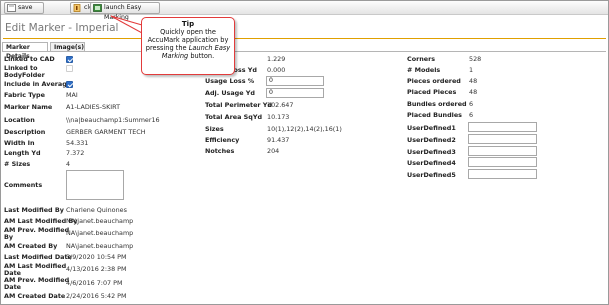 The height and width of the screenshot is (305, 609). What do you see at coordinates (431, 163) in the screenshot?
I see `userdefined4-label: UserDefined4` at bounding box center [431, 163].